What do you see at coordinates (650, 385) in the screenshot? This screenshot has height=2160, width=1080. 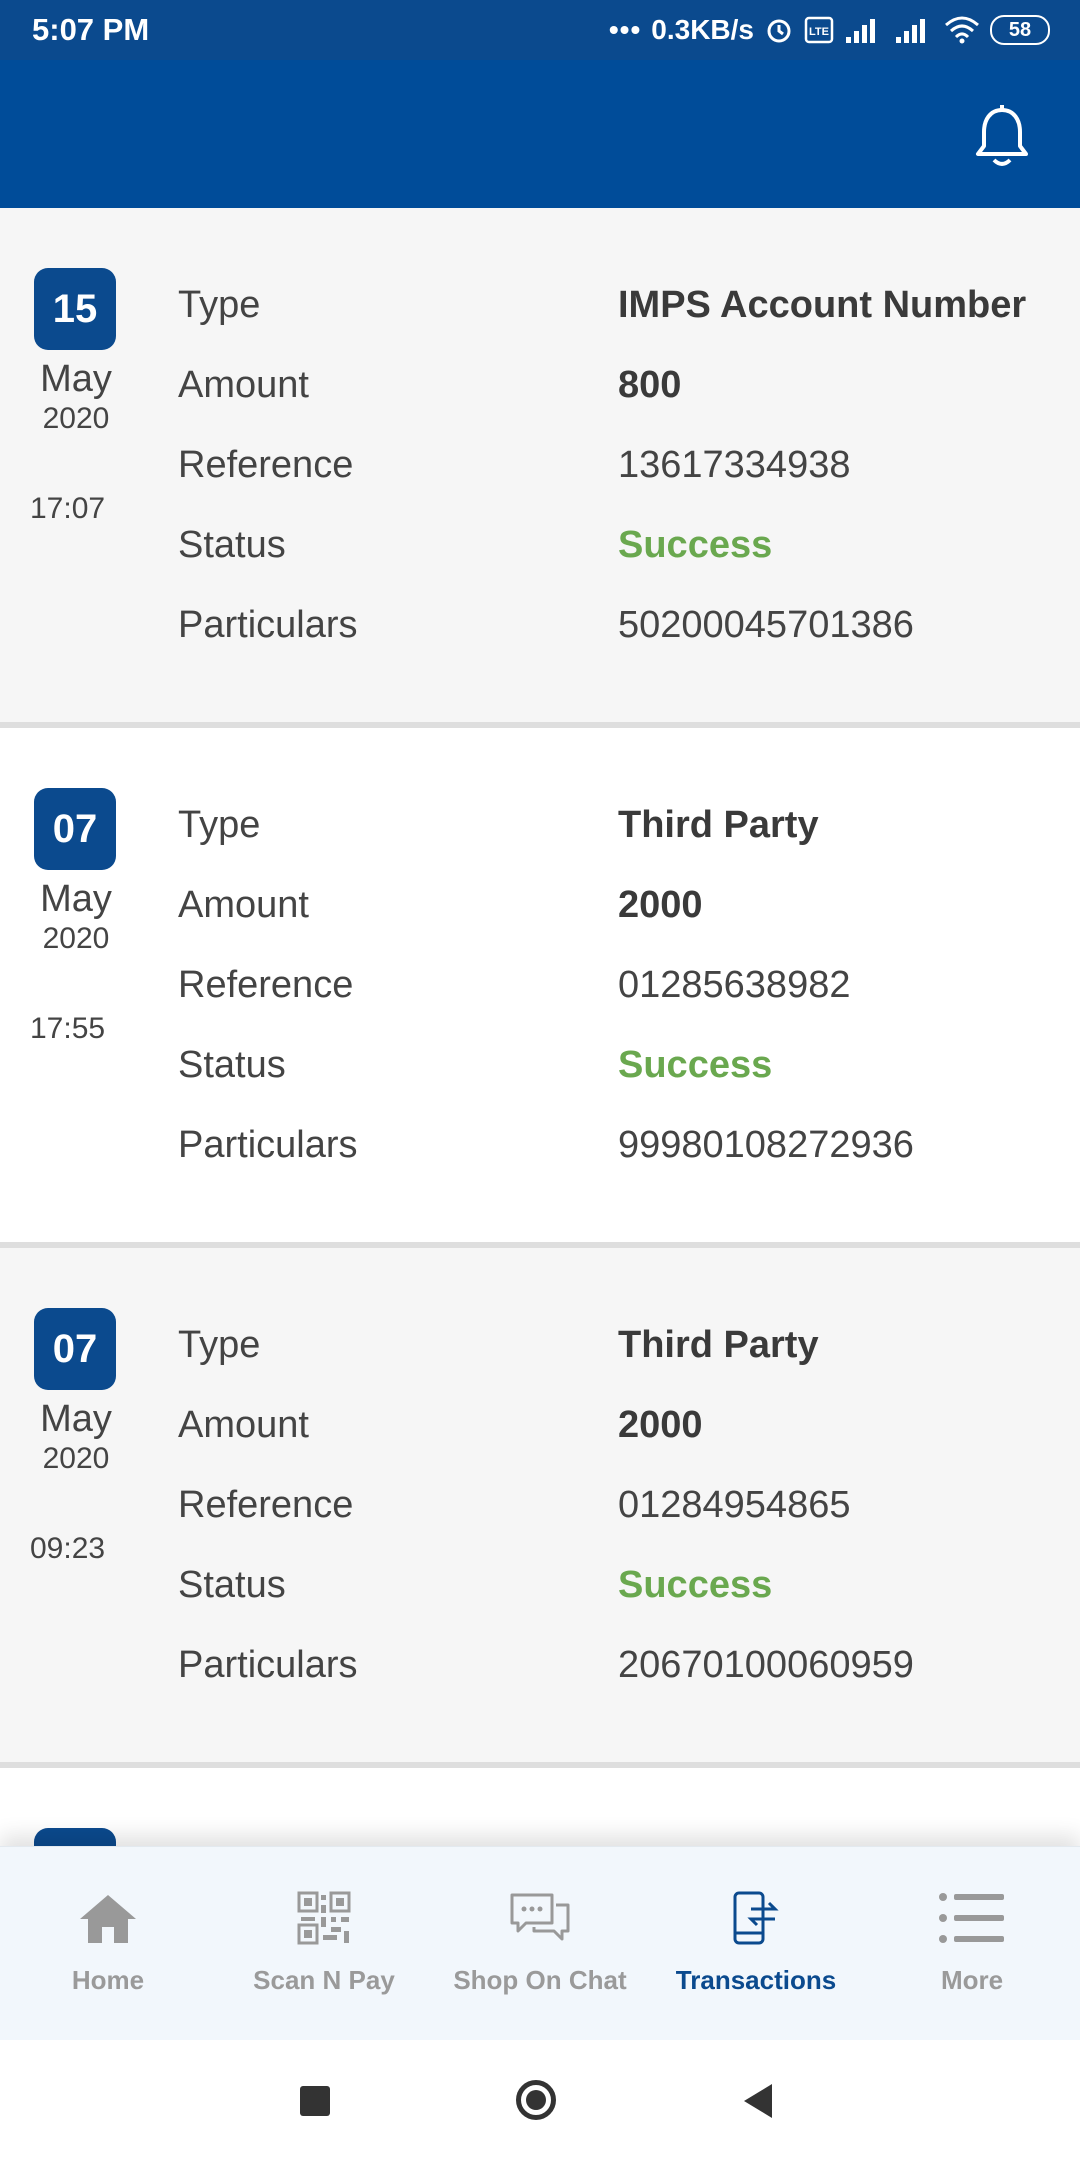 I see `amount-value: 800` at bounding box center [650, 385].